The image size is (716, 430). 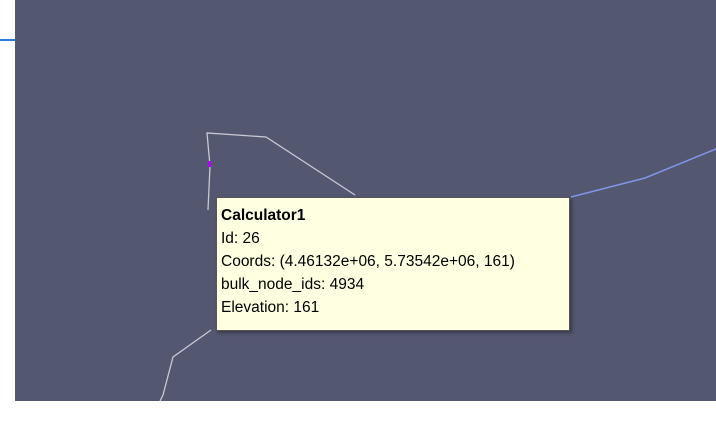 What do you see at coordinates (209, 164) in the screenshot?
I see `selected-point-marker` at bounding box center [209, 164].